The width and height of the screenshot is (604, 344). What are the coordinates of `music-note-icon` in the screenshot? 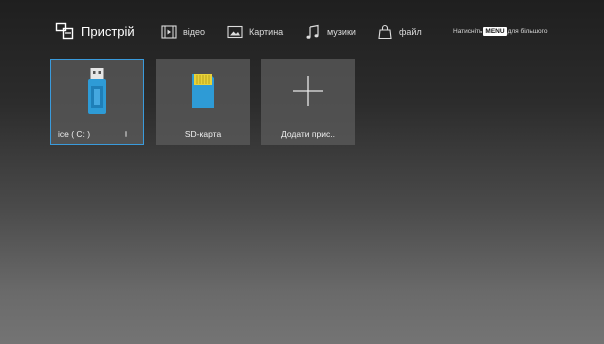 It's located at (313, 32).